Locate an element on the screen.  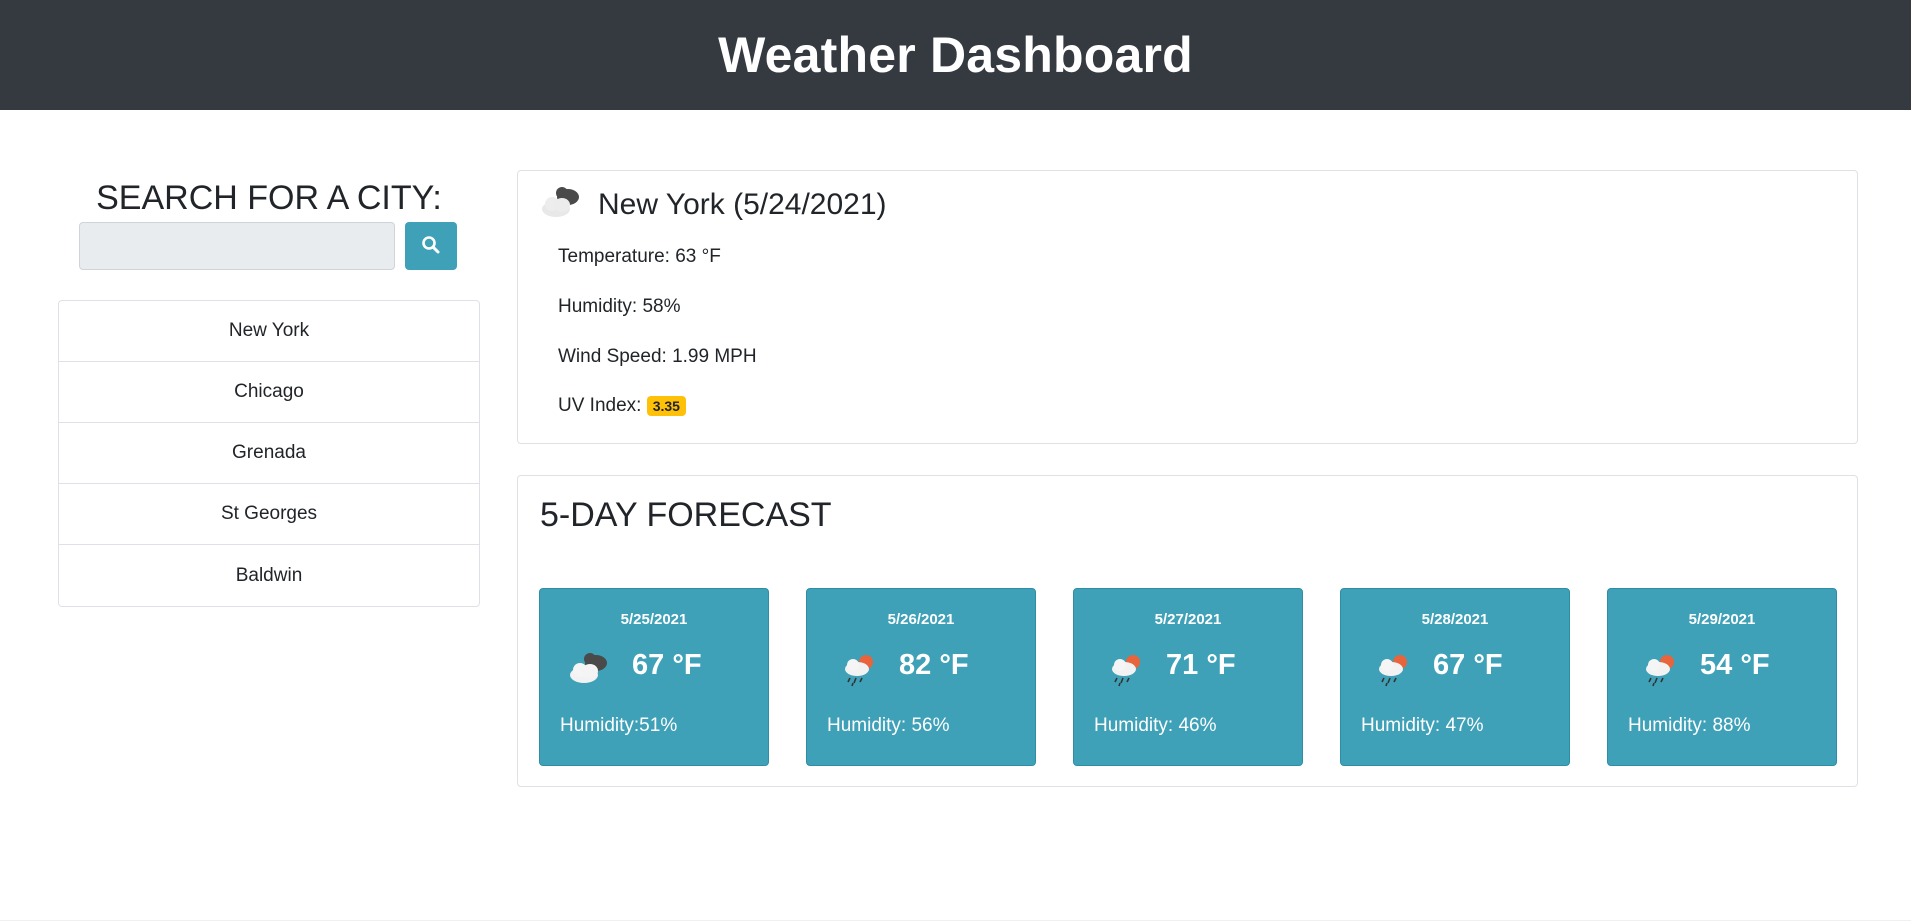
city-item-new-york: New York is located at coordinates (269, 331).